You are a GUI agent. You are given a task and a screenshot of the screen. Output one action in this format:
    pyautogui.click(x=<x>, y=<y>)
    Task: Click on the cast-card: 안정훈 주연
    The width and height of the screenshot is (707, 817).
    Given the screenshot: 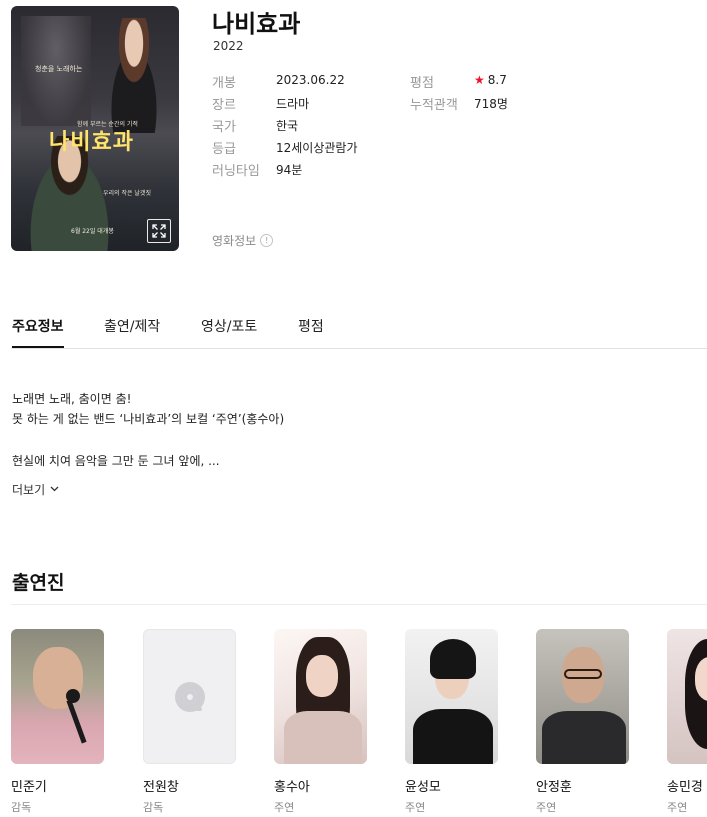 What is the action you would take?
    pyautogui.click(x=582, y=722)
    